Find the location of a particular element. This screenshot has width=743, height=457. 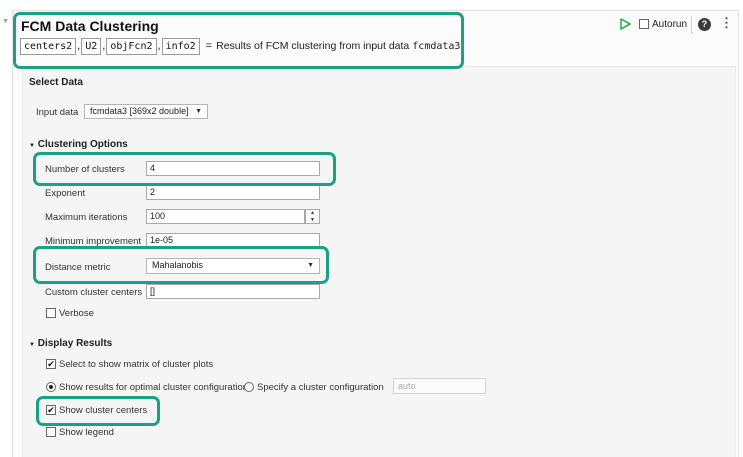

select-data-heading: Select Data is located at coordinates (56, 82).